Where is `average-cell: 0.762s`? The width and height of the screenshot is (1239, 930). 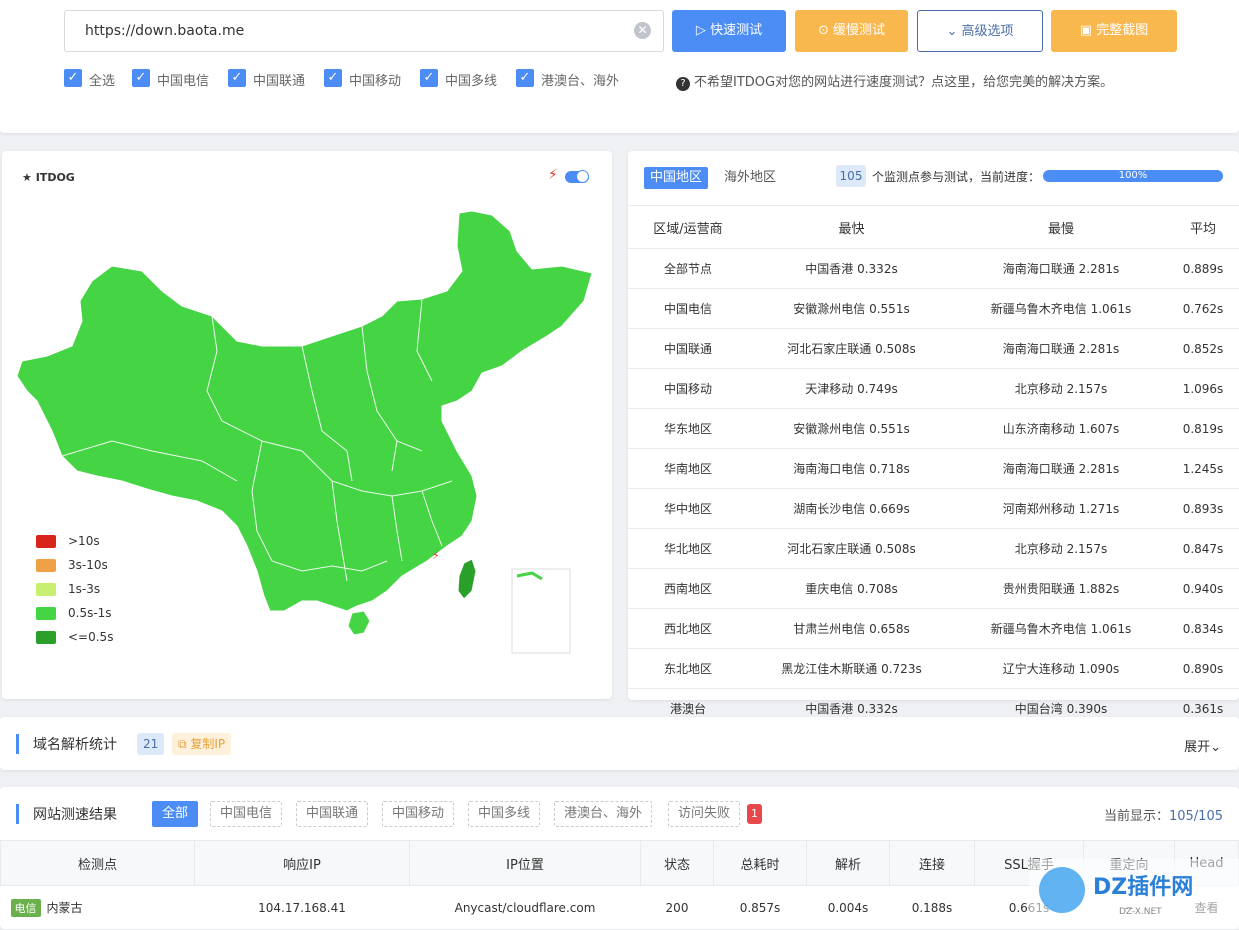 average-cell: 0.762s is located at coordinates (1203, 308).